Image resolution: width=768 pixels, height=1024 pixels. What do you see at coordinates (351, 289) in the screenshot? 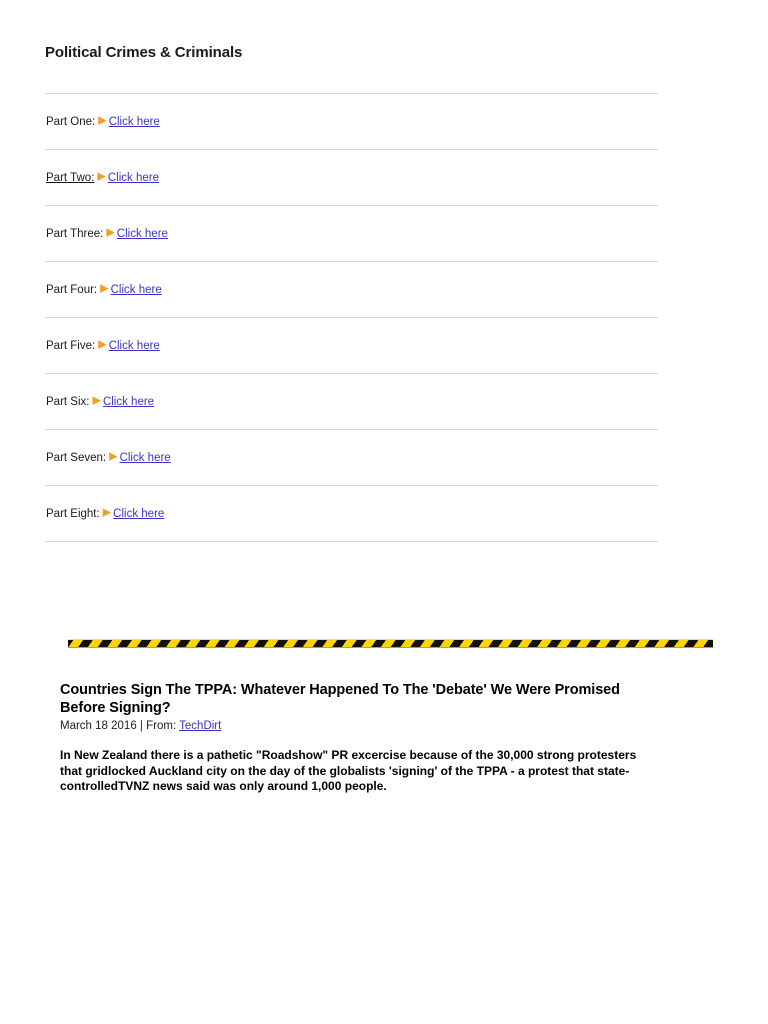
I see `list-item: Part Four: ▶ Click here` at bounding box center [351, 289].